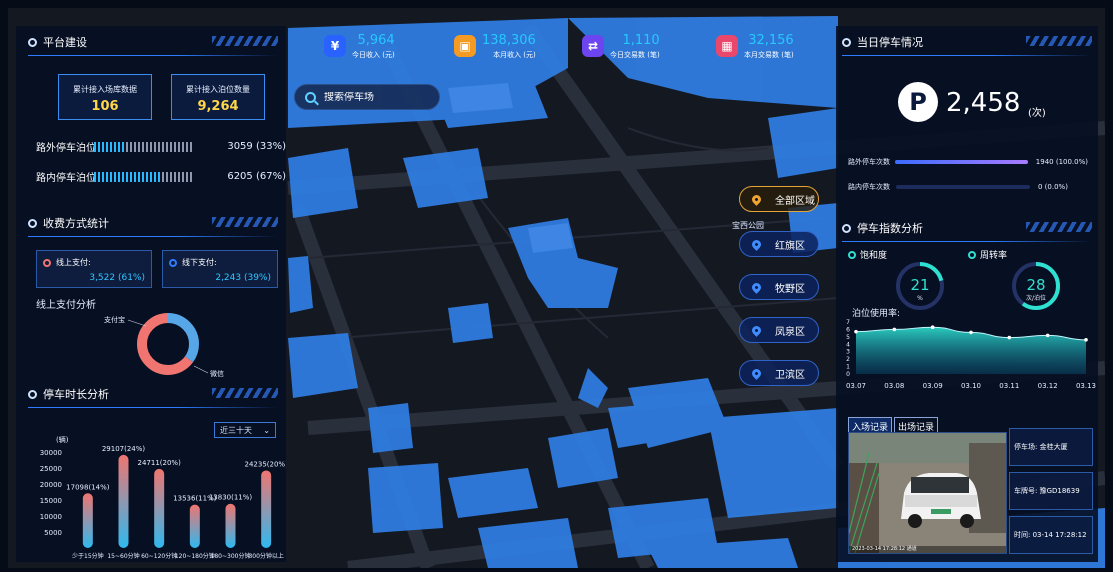 The image size is (1113, 572). Describe the element at coordinates (971, 386) in the screenshot. I see `usage-x-tick-3: 03.10` at that location.